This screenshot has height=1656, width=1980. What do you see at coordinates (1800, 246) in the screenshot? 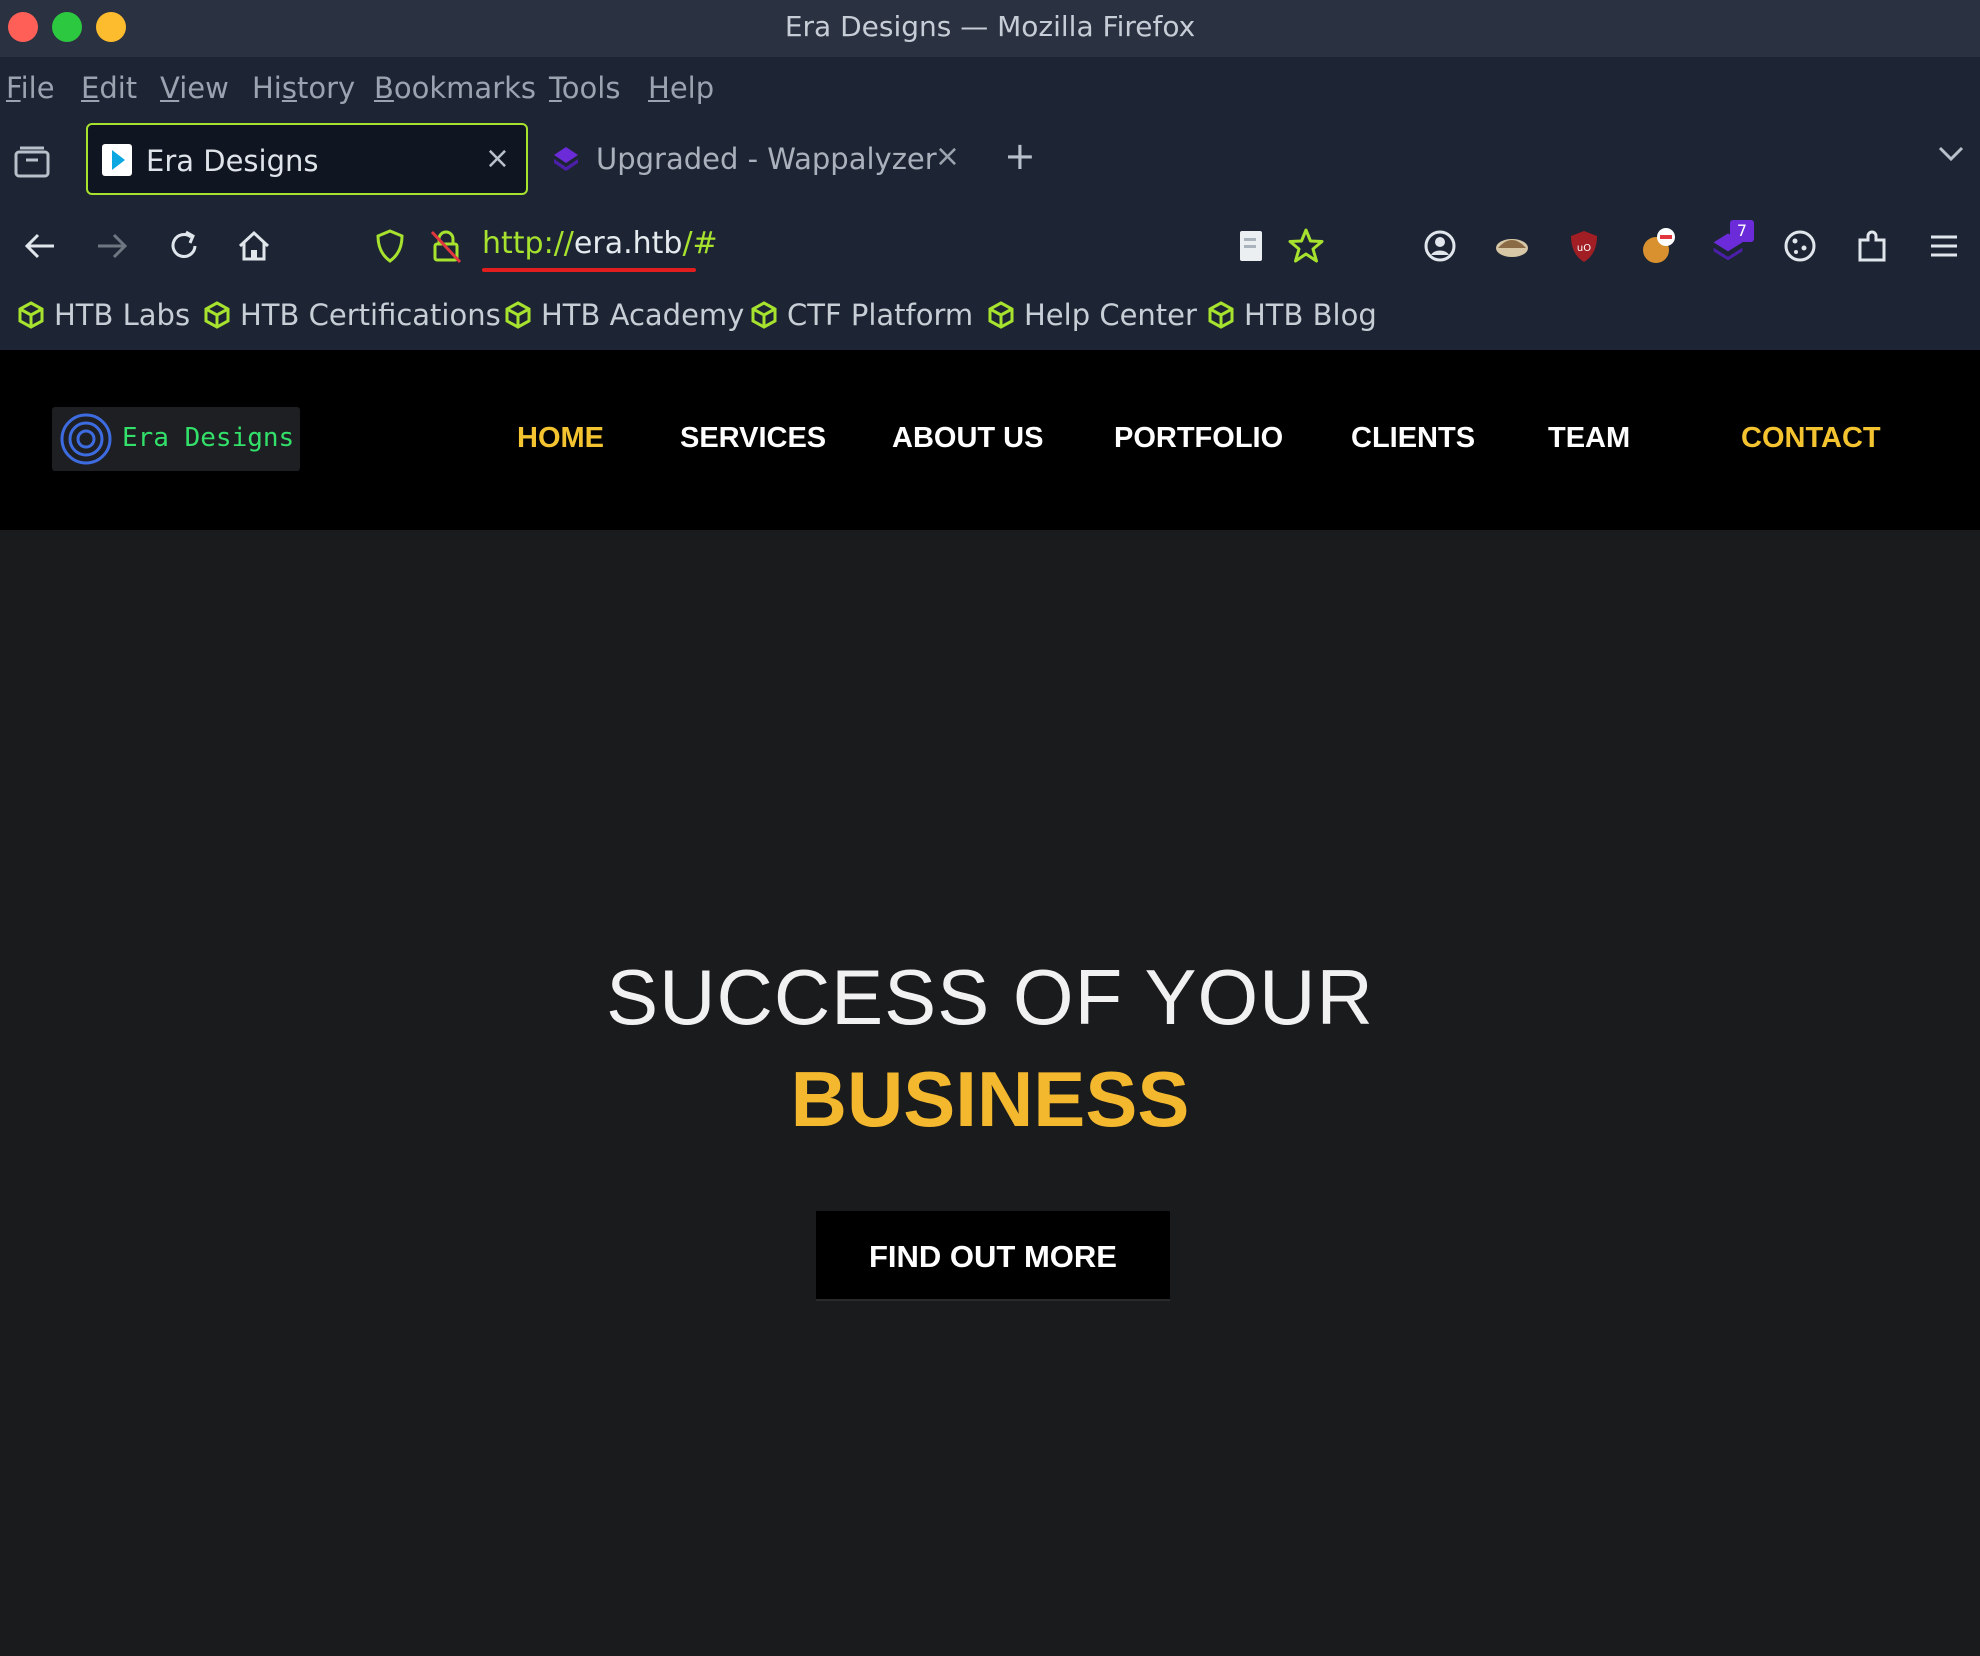
I see `cookie-icon` at bounding box center [1800, 246].